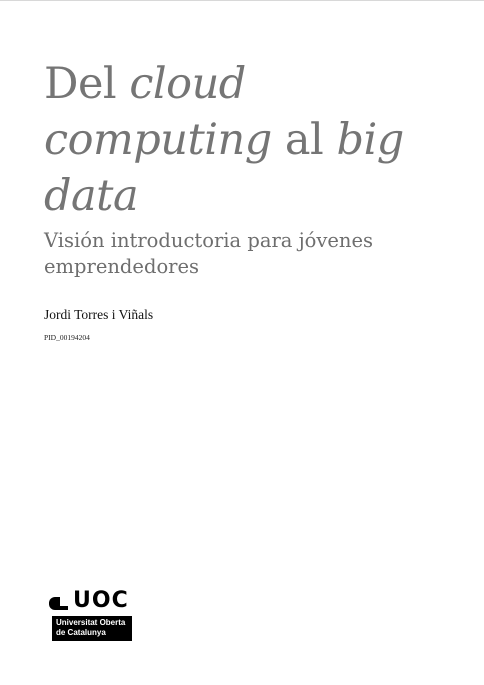  What do you see at coordinates (304, 140) in the screenshot?
I see `title-part-4: al` at bounding box center [304, 140].